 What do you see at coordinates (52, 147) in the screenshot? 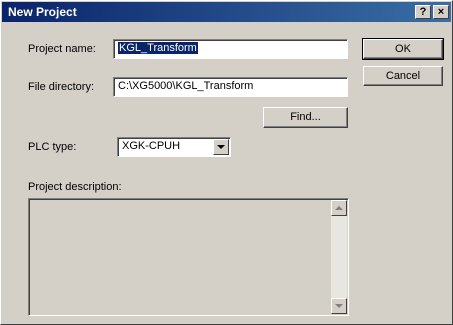
I see `plc-type-label: PLC type:` at bounding box center [52, 147].